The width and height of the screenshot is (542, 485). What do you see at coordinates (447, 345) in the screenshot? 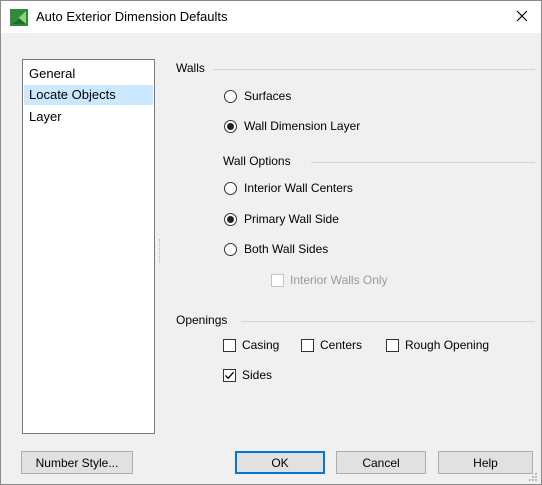
I see `checkbox-label: Rough Opening` at bounding box center [447, 345].